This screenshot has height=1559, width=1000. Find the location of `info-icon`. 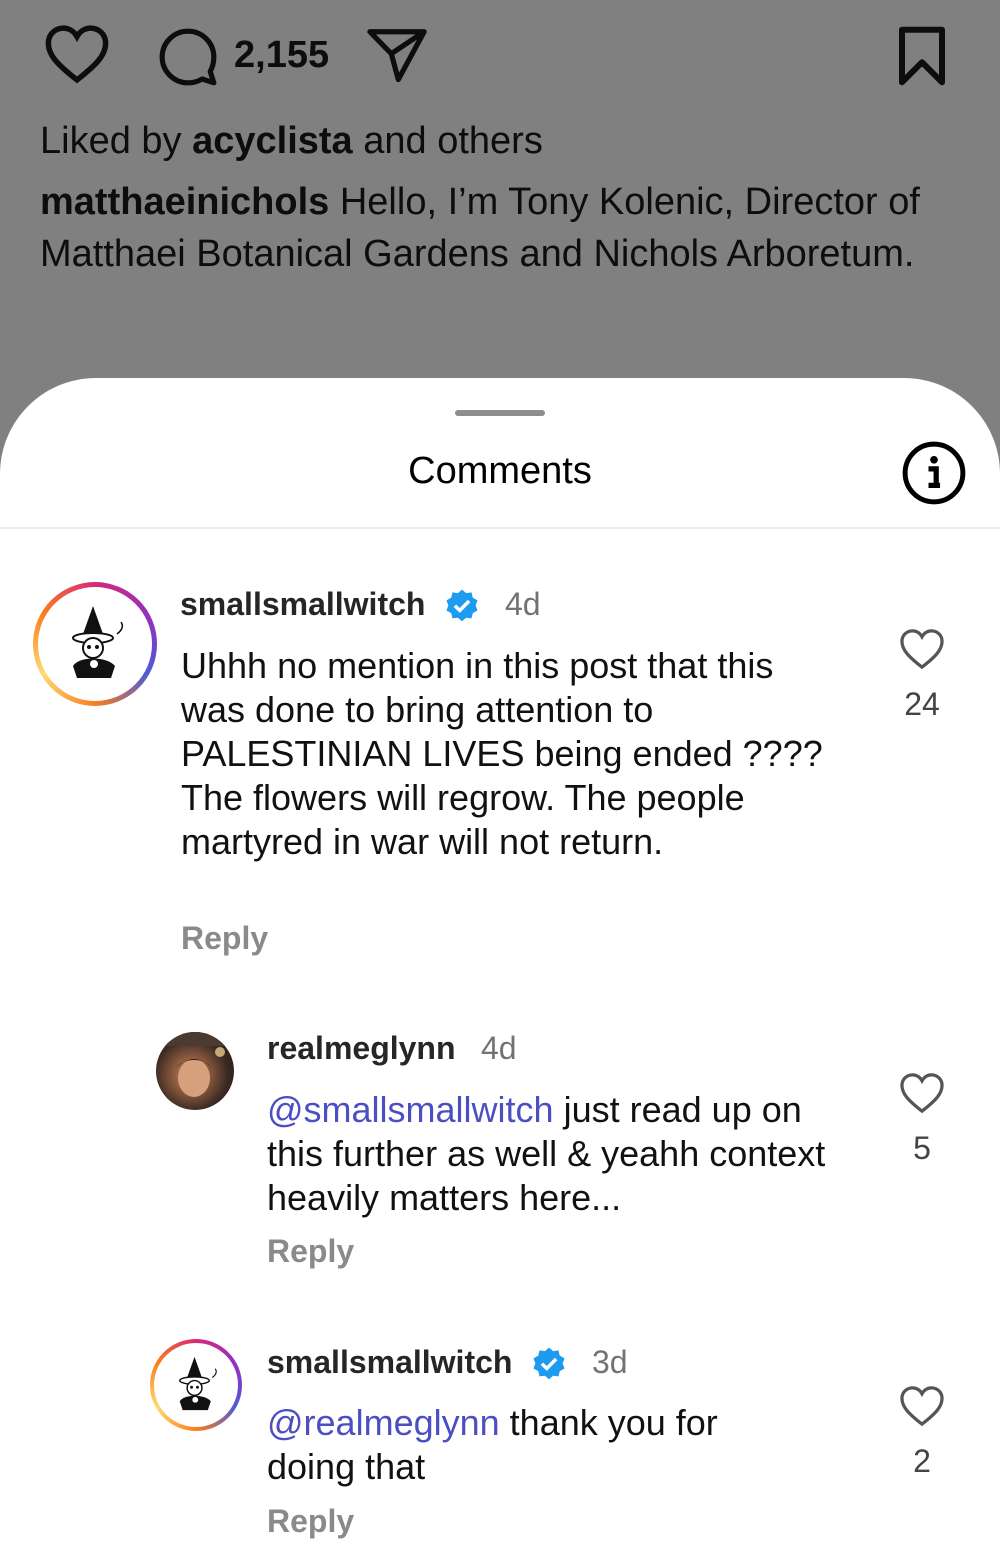

info-icon is located at coordinates (934, 475).